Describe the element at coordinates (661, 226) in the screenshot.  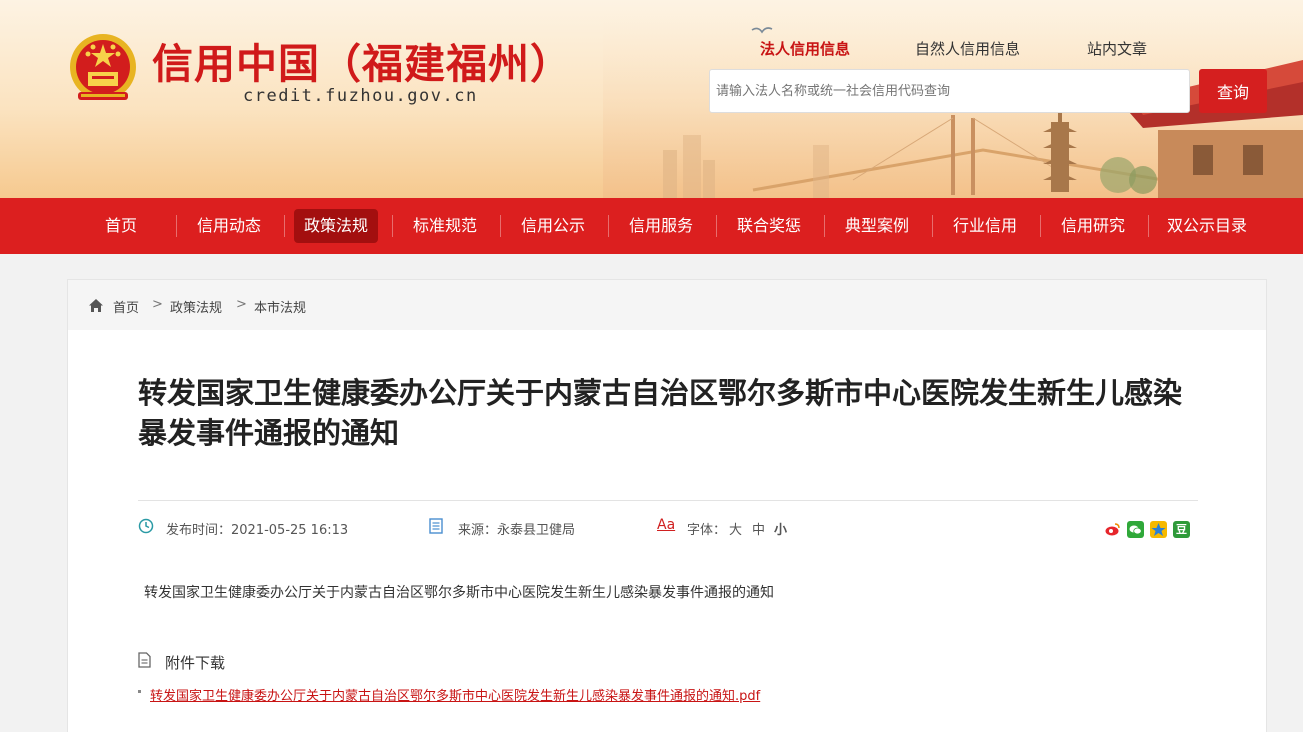
I see `nav-item-credit-services: 信用服务` at that location.